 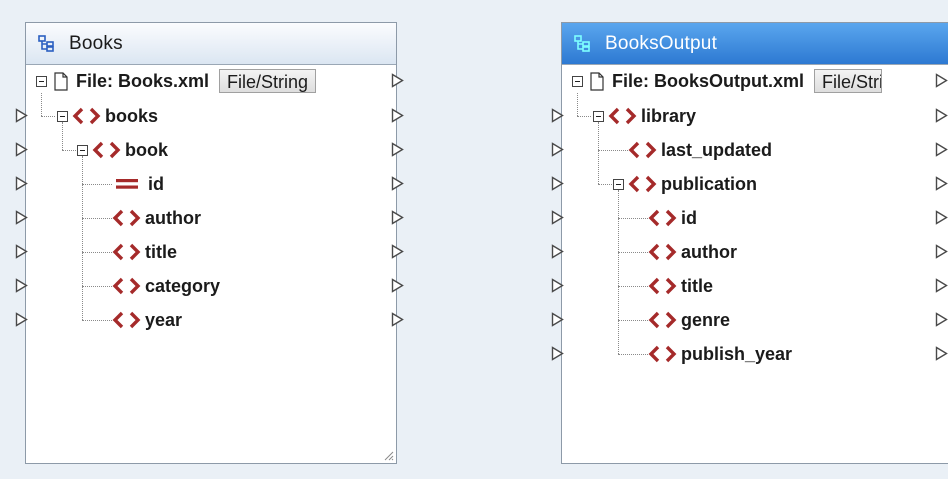 What do you see at coordinates (689, 217) in the screenshot?
I see `node-label: id` at bounding box center [689, 217].